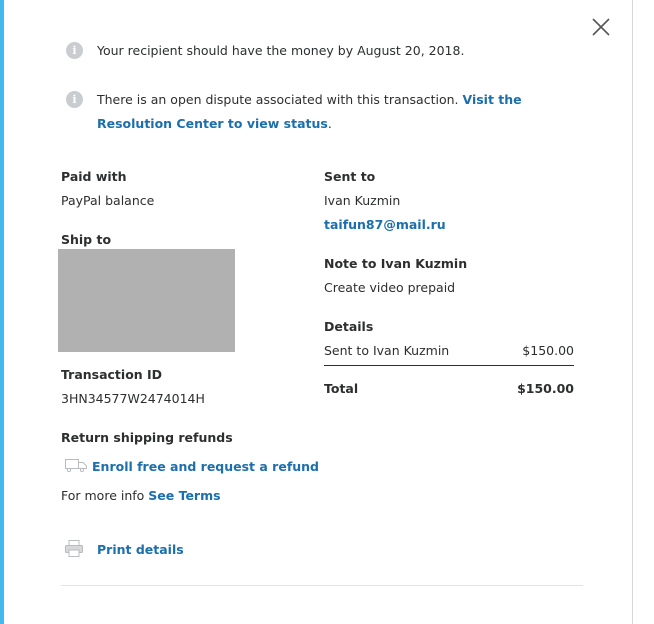 This screenshot has width=654, height=624. What do you see at coordinates (362, 200) in the screenshot?
I see `recipient-name: Ivan Kuzmin` at bounding box center [362, 200].